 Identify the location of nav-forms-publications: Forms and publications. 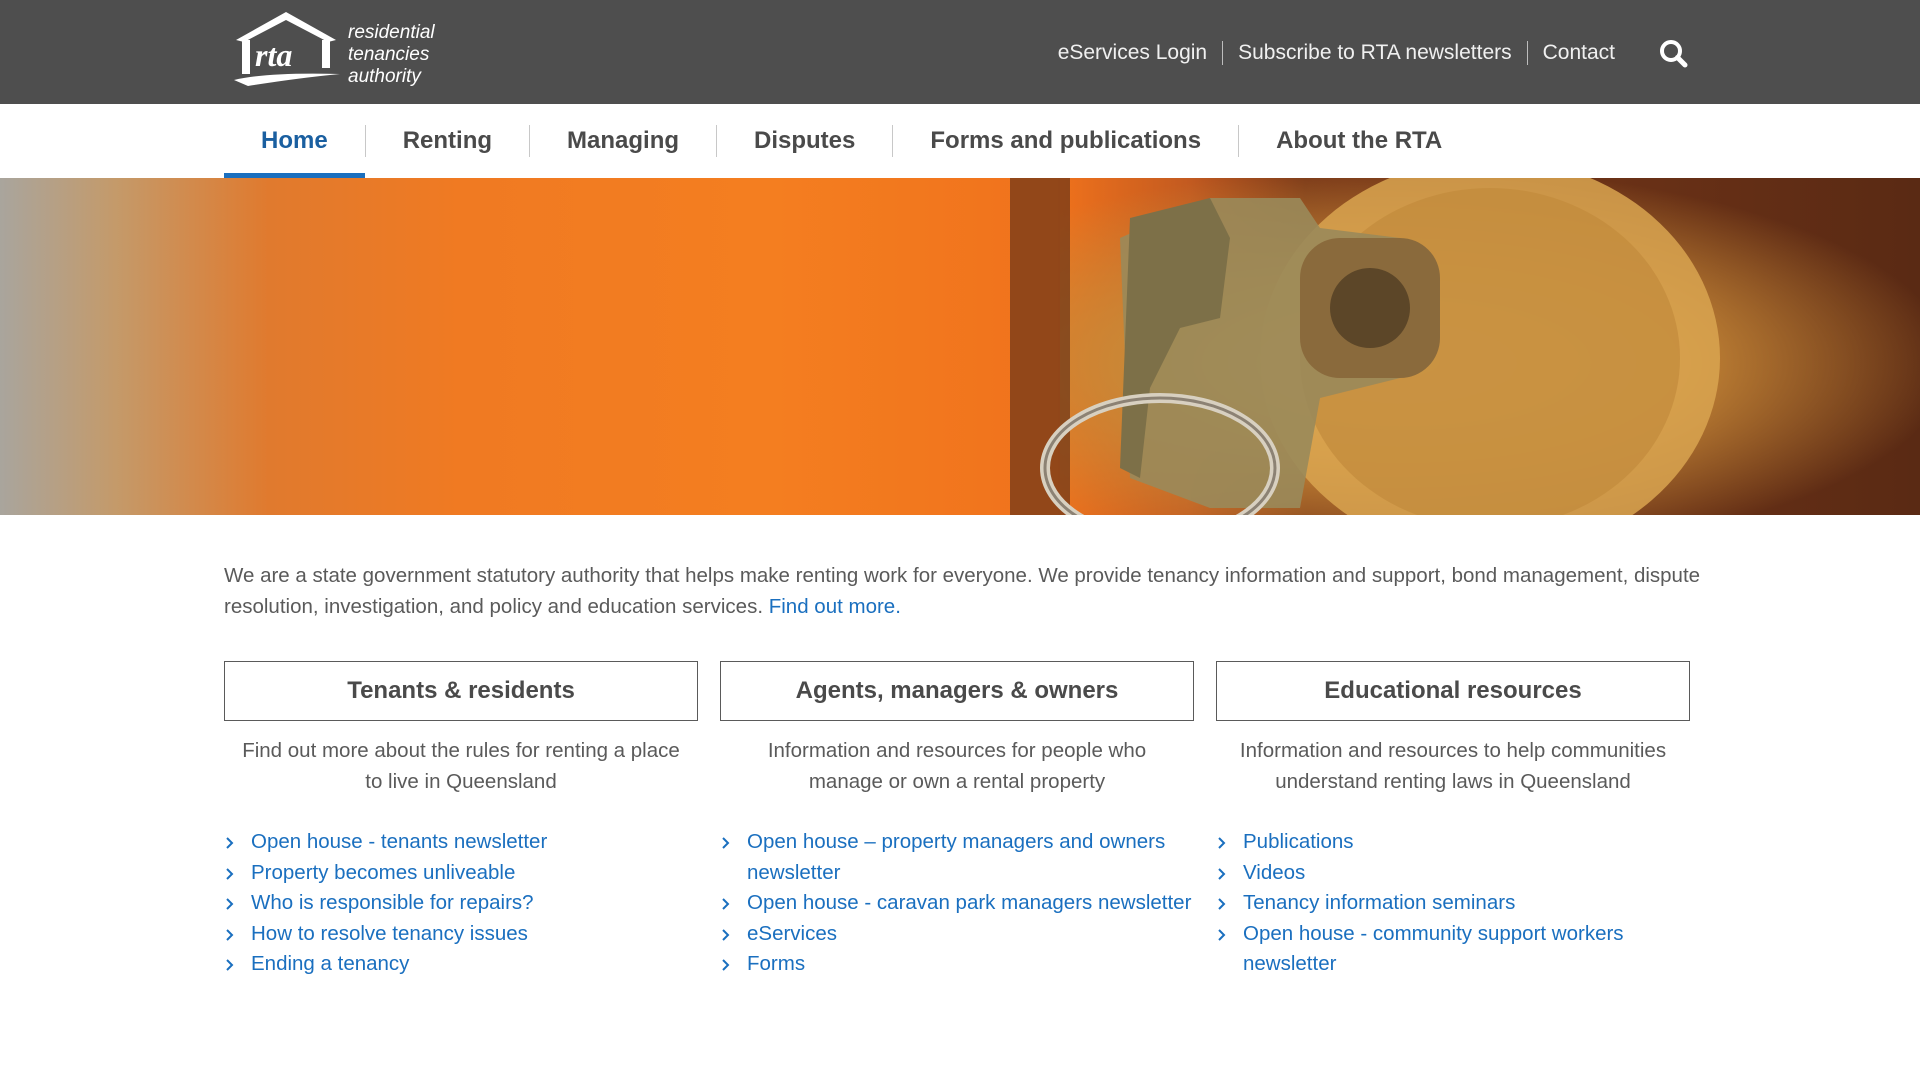
(1065, 141).